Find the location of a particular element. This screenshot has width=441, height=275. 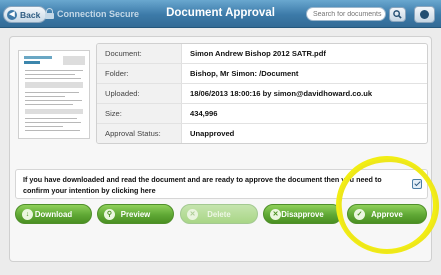

download-button-label: Download is located at coordinates (53, 214).